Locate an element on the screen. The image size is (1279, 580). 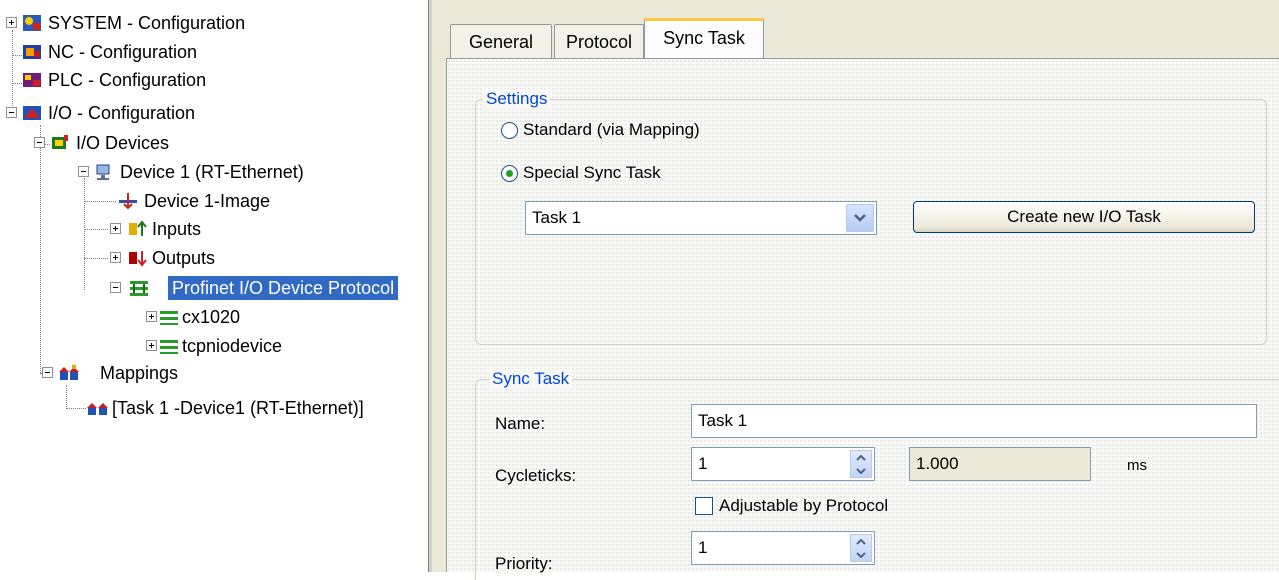
tab-label: Protocol is located at coordinates (599, 42).